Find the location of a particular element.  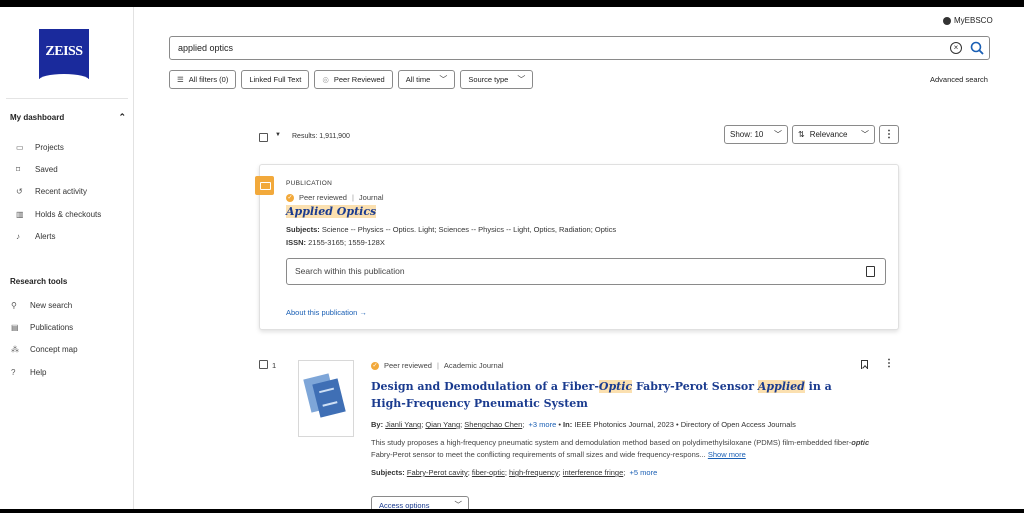

sidebar-item-label: Holds & checkouts is located at coordinates (68, 214).